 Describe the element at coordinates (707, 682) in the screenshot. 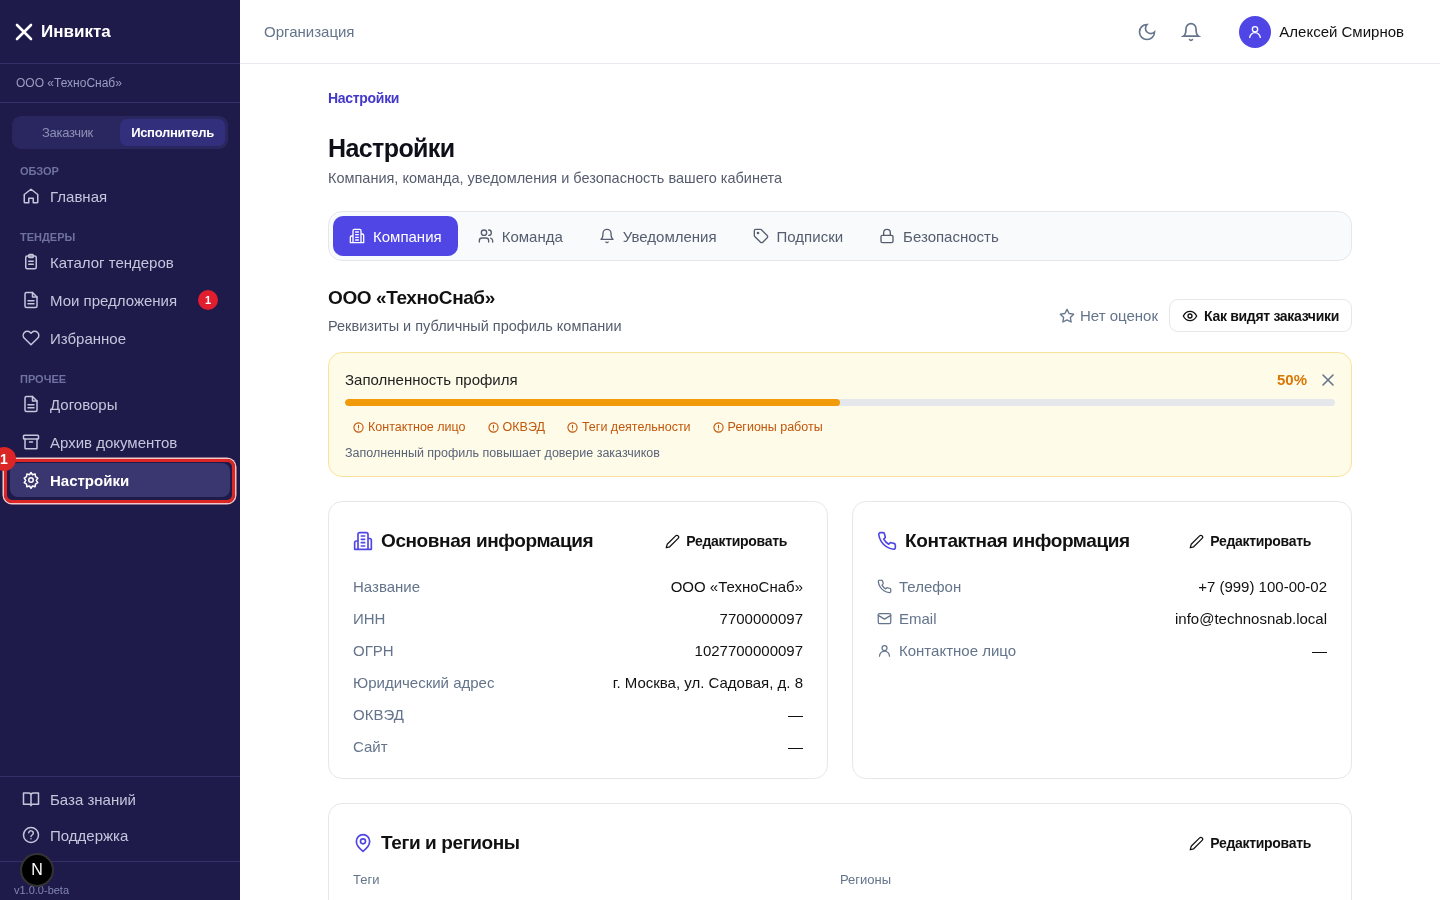

I see `field-value: г. Москва, ул. Садовая, д. 8` at that location.